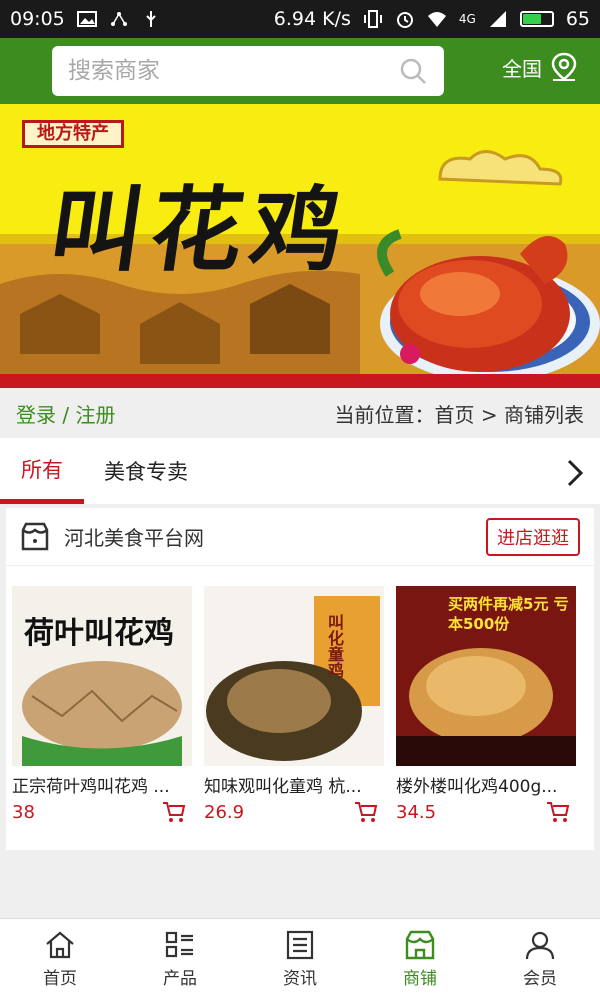 The image size is (600, 1000). Describe the element at coordinates (575, 473) in the screenshot. I see `chevron-right-icon` at that location.